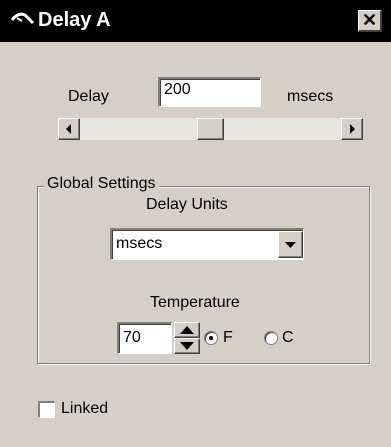 This screenshot has height=447, width=391. Describe the element at coordinates (207, 244) in the screenshot. I see `delay-units-dropdown: msecs` at that location.